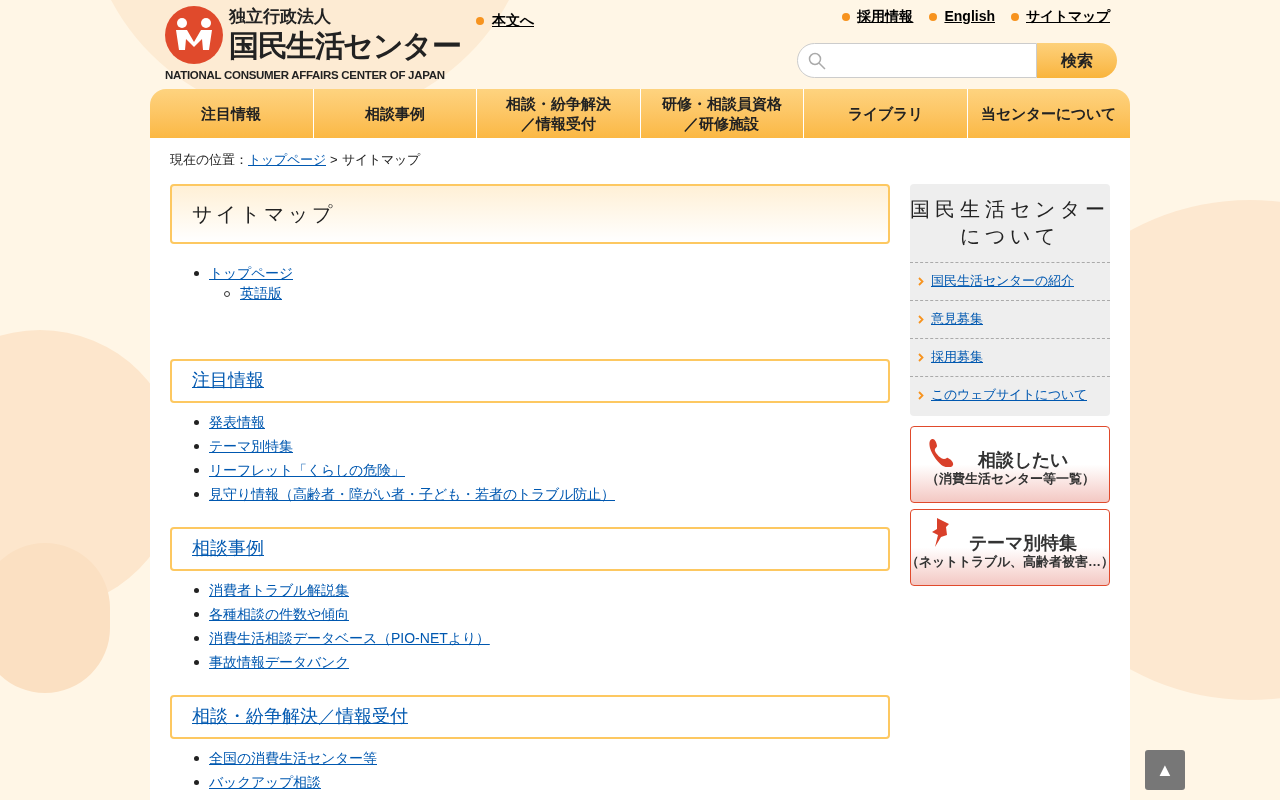 The width and height of the screenshot is (1280, 800). I want to click on section-heading-link: 相談・紛争解決／情報受付, so click(300, 716).